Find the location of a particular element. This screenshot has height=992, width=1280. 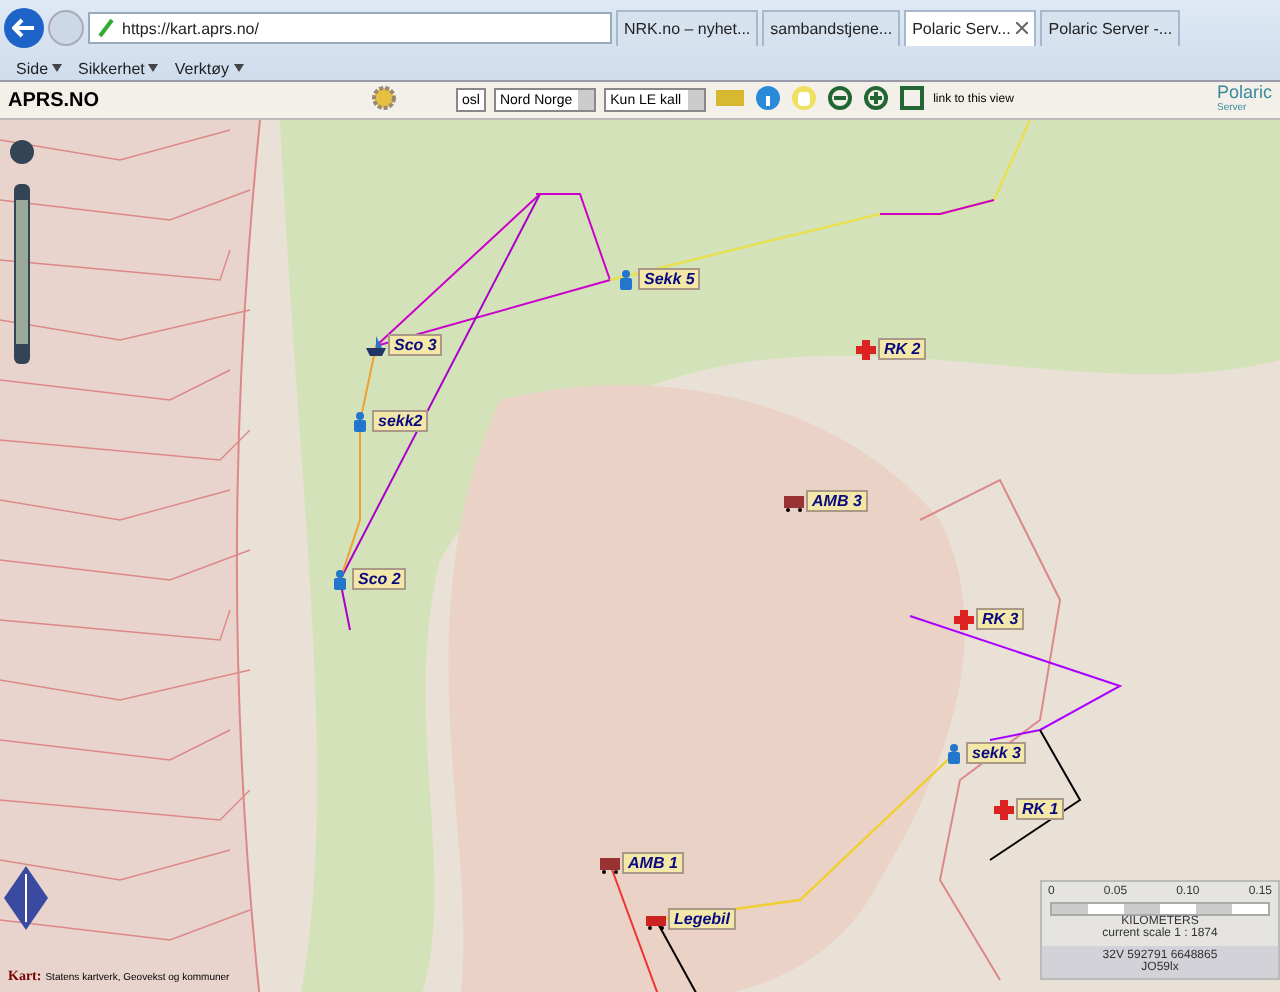

station-label: Sco 3 is located at coordinates (415, 345).